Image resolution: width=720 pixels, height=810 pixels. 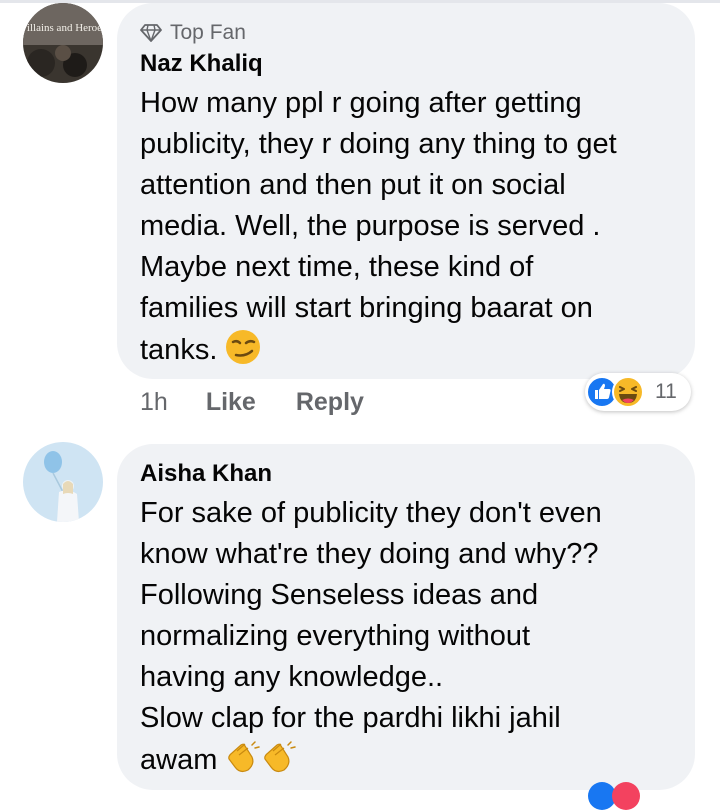 I want to click on comment-line: How many ppl r going after getting, so click(x=361, y=103).